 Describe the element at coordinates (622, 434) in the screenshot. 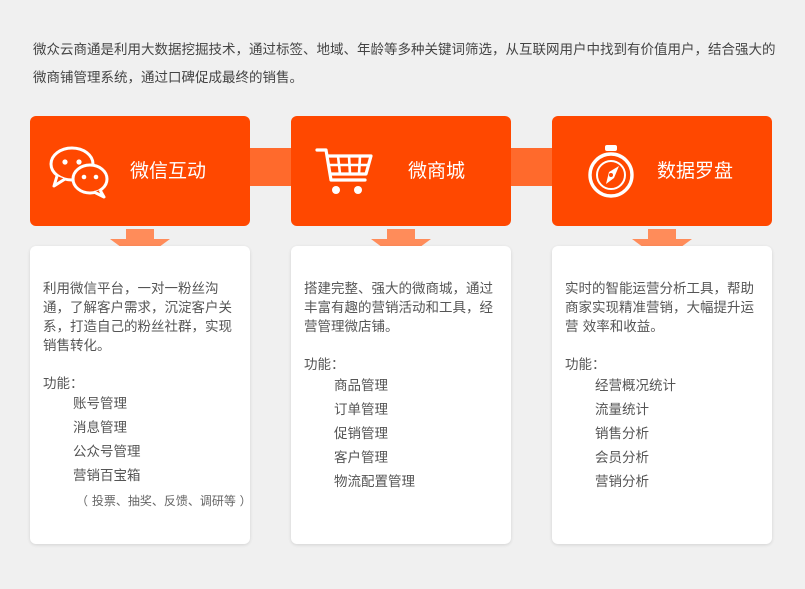

I see `list-item: 销售分析` at that location.